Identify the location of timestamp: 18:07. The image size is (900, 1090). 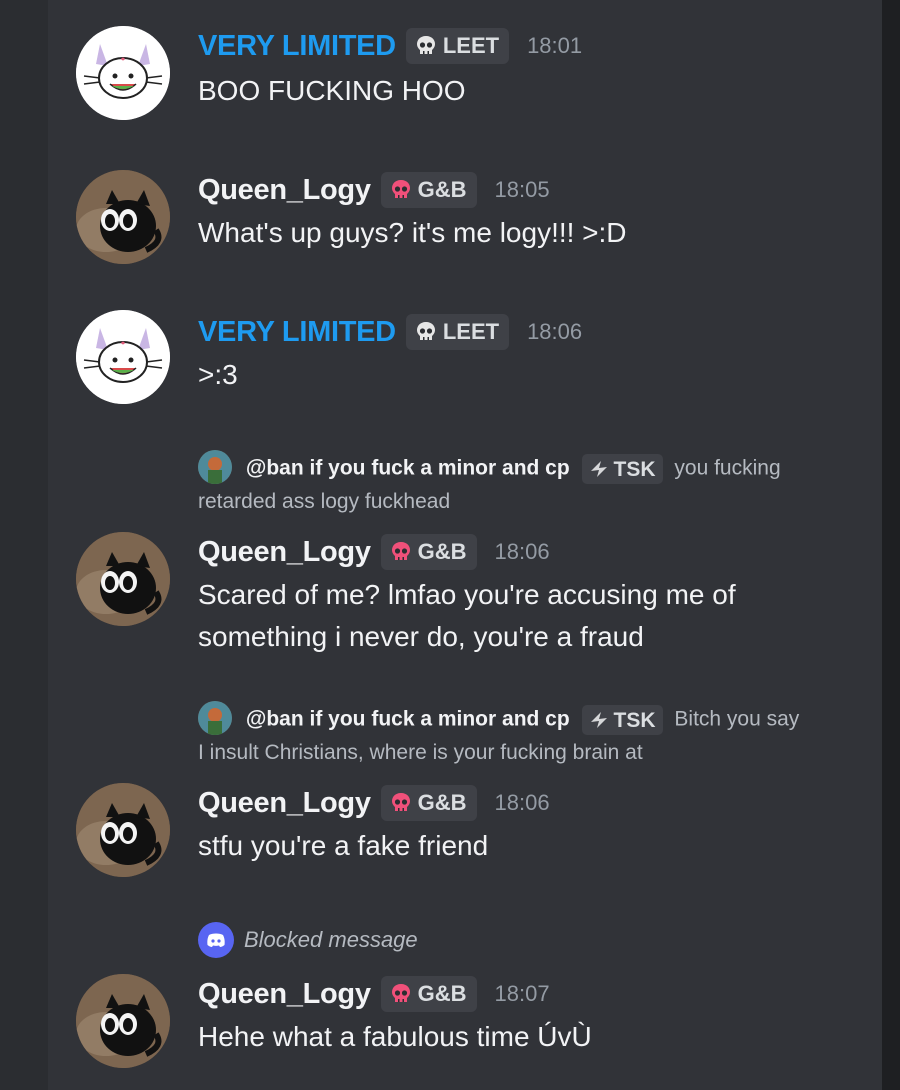
(522, 994).